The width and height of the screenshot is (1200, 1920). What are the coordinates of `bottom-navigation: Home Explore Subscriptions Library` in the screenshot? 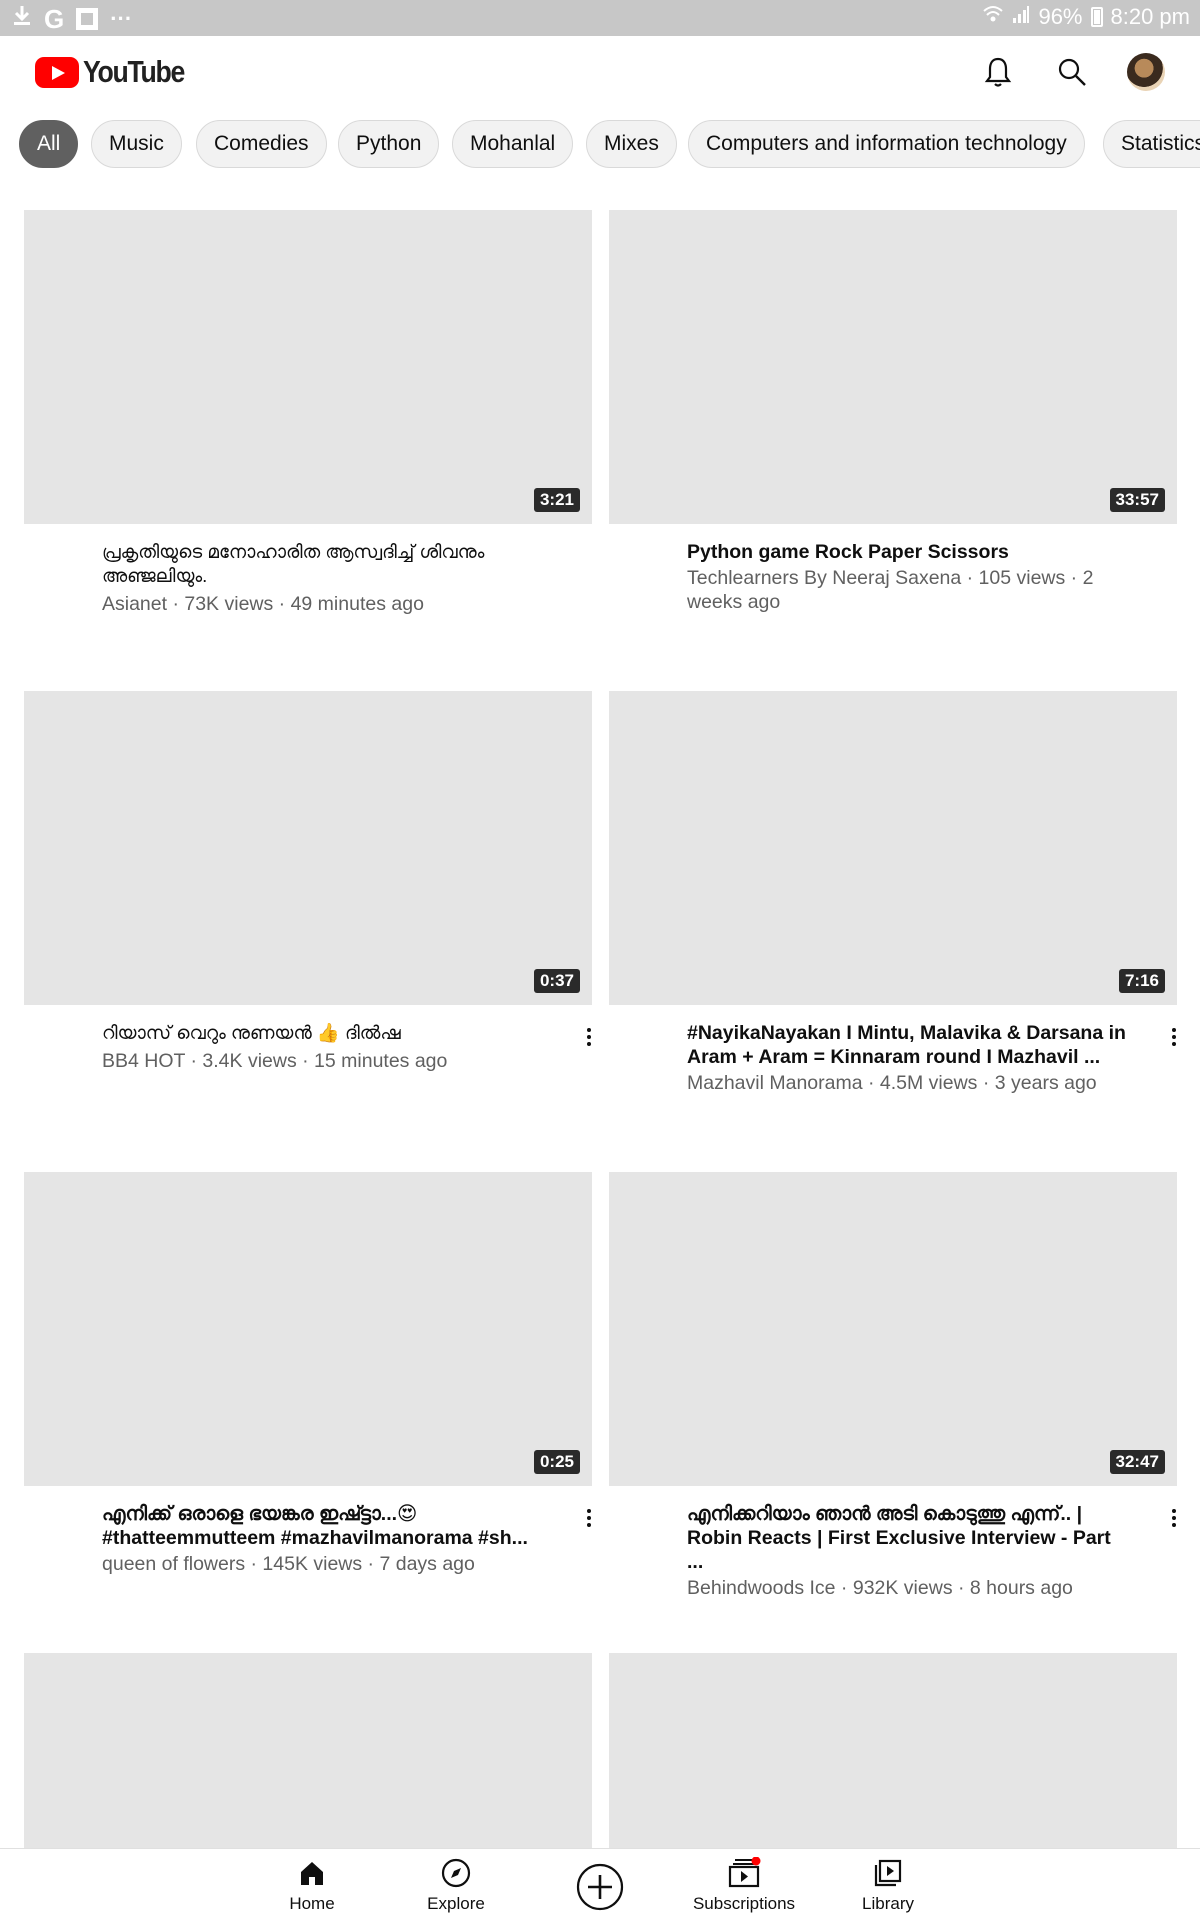 It's located at (600, 1884).